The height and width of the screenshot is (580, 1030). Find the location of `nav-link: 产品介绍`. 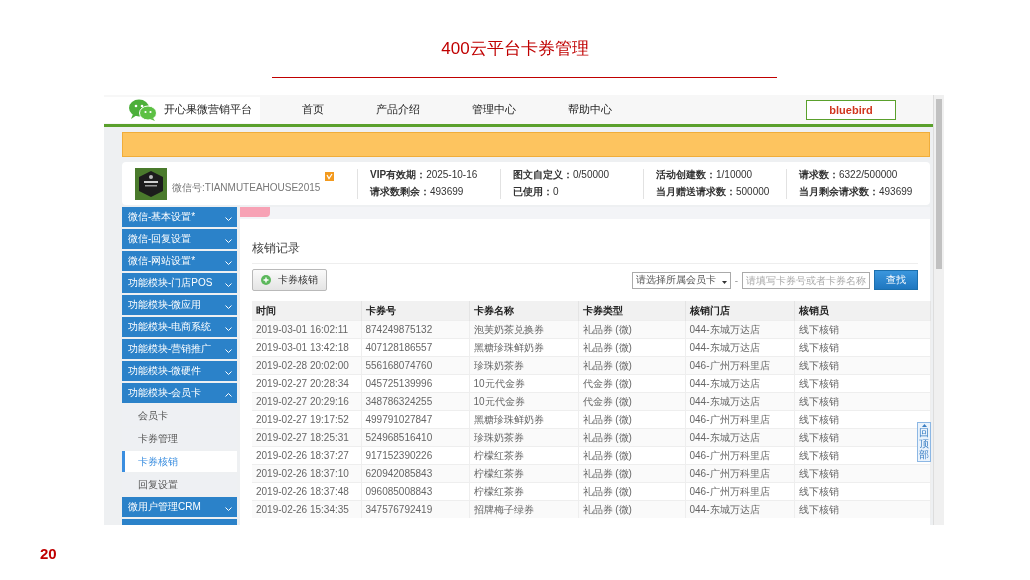

nav-link: 产品介绍 is located at coordinates (398, 109).